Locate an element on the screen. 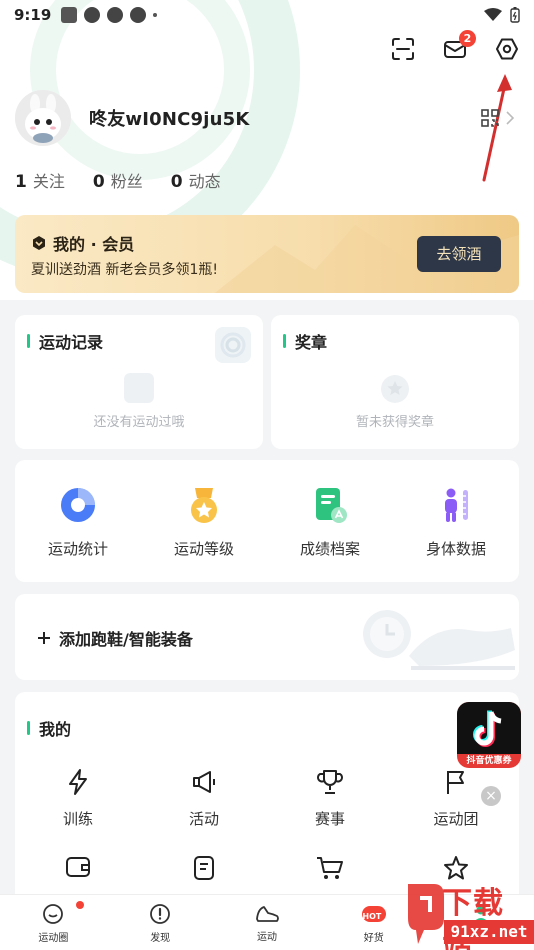  body-data-icon is located at coordinates (456, 505).